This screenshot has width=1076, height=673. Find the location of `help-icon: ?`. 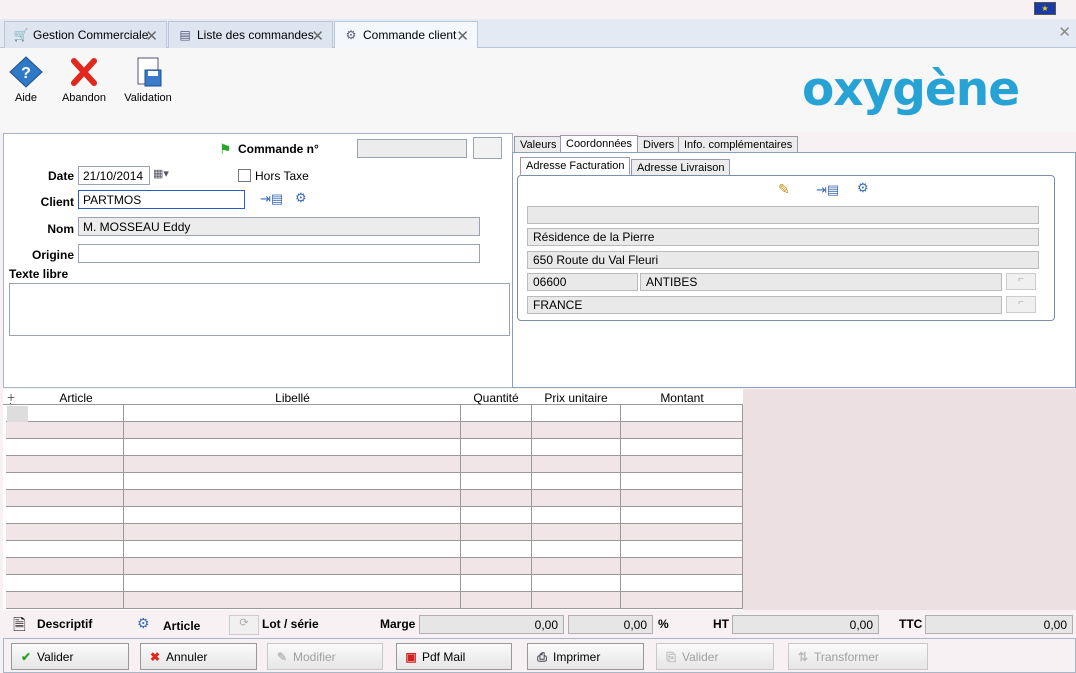

help-icon: ? is located at coordinates (26, 72).